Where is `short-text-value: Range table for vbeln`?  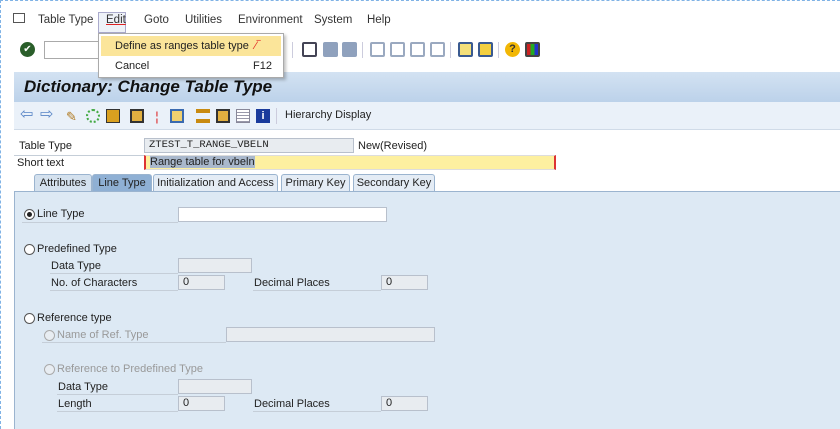
short-text-value: Range table for vbeln is located at coordinates (202, 162).